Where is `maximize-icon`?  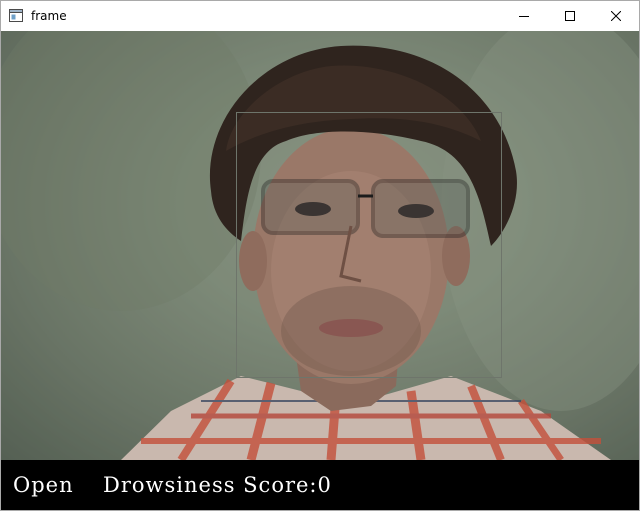
maximize-icon is located at coordinates (570, 16).